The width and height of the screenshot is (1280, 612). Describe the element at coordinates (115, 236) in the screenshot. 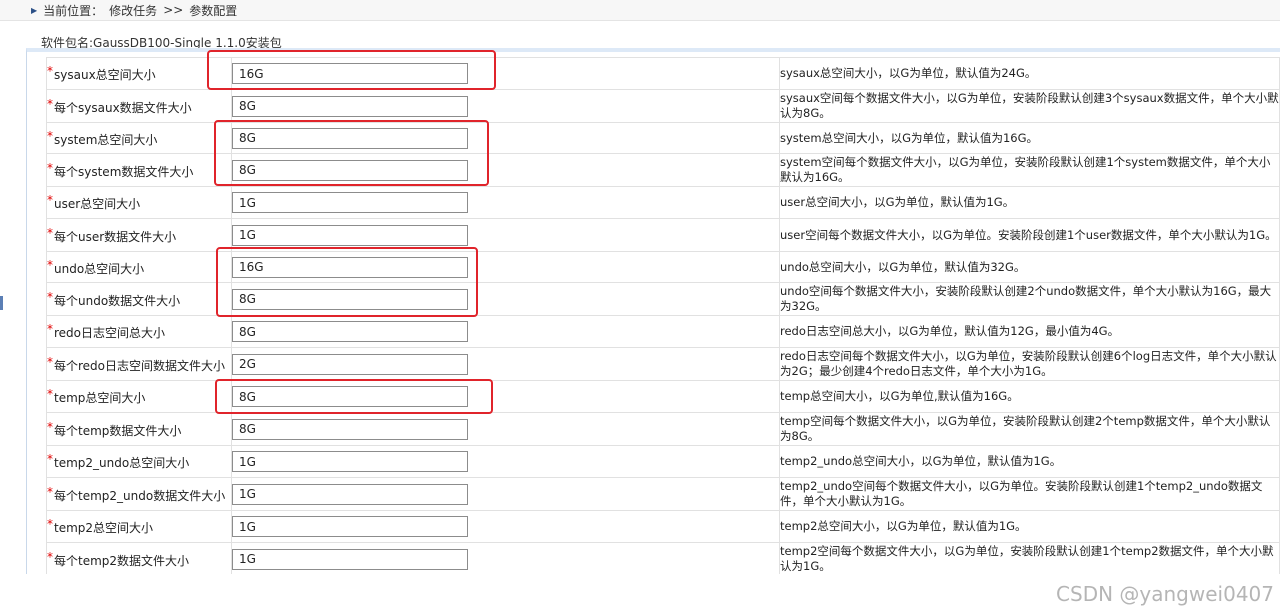

I see `param-label: 每个user数据文件大小` at that location.